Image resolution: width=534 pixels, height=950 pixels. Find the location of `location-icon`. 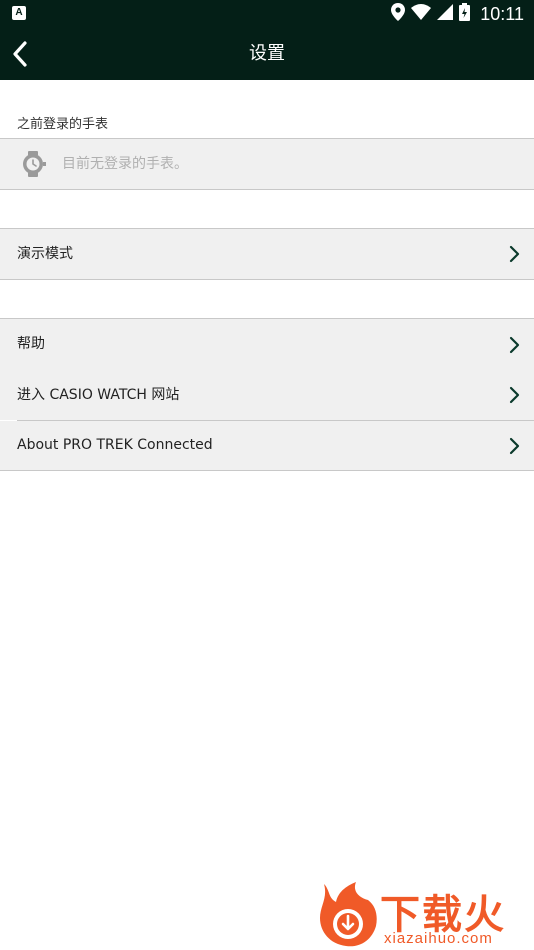

location-icon is located at coordinates (398, 14).